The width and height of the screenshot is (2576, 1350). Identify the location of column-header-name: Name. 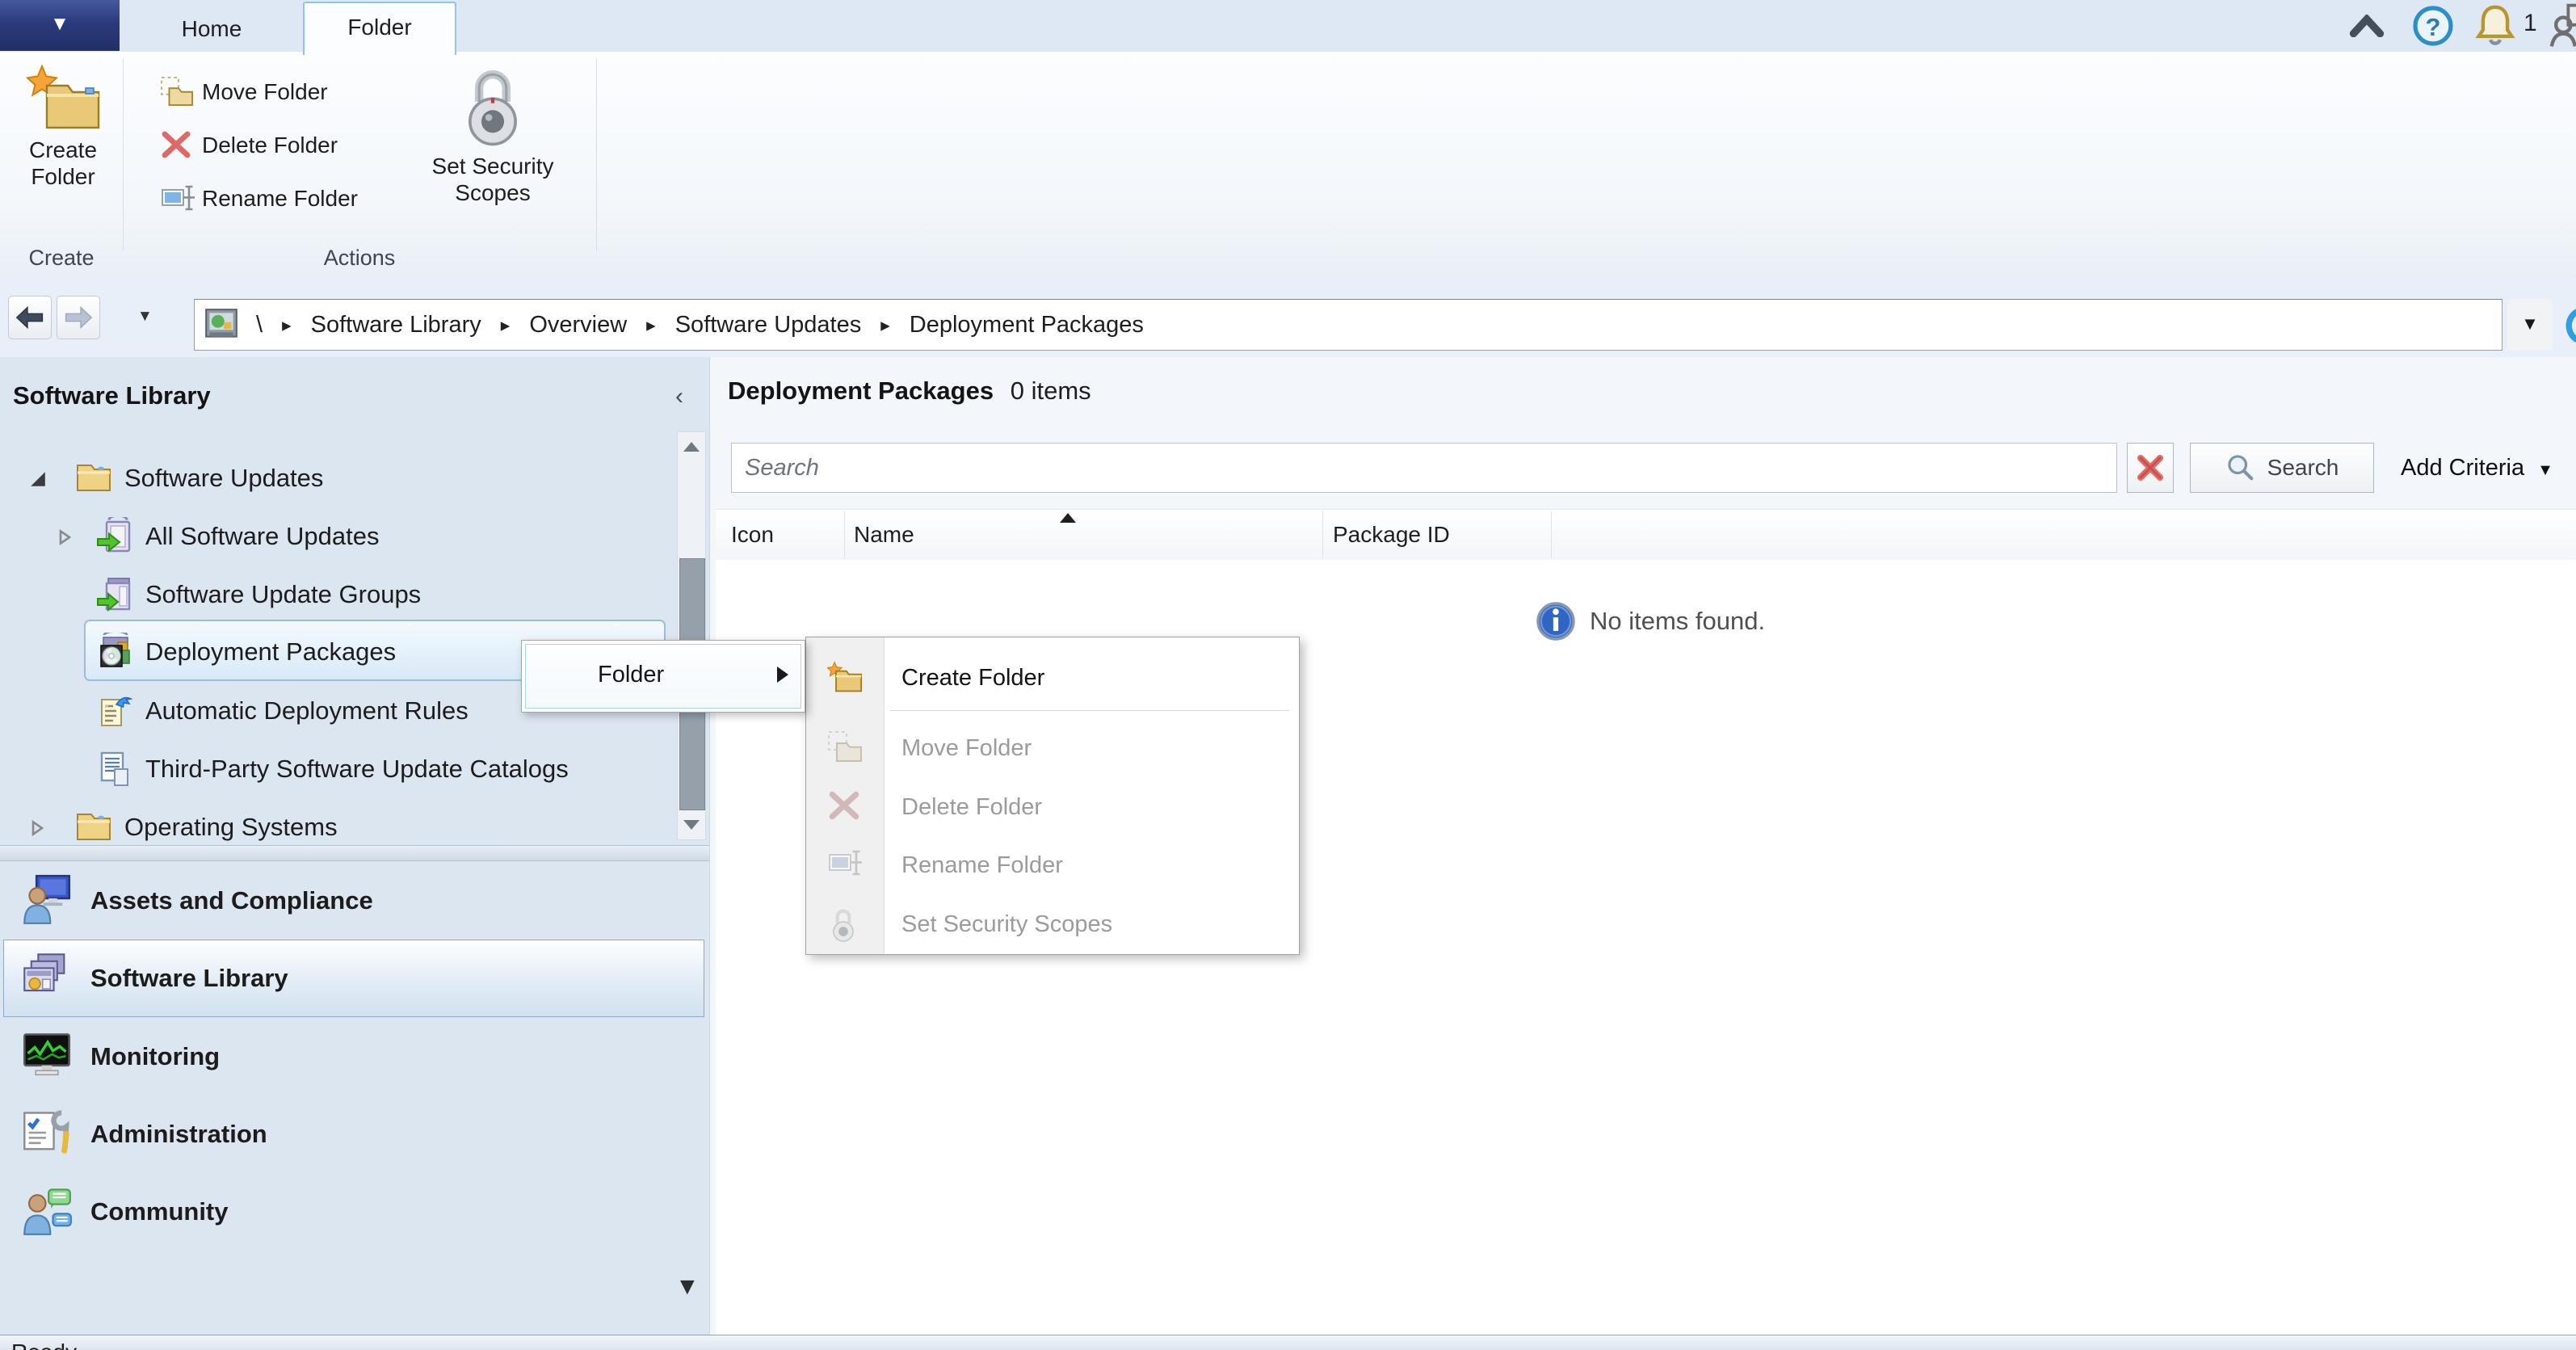
(884, 535).